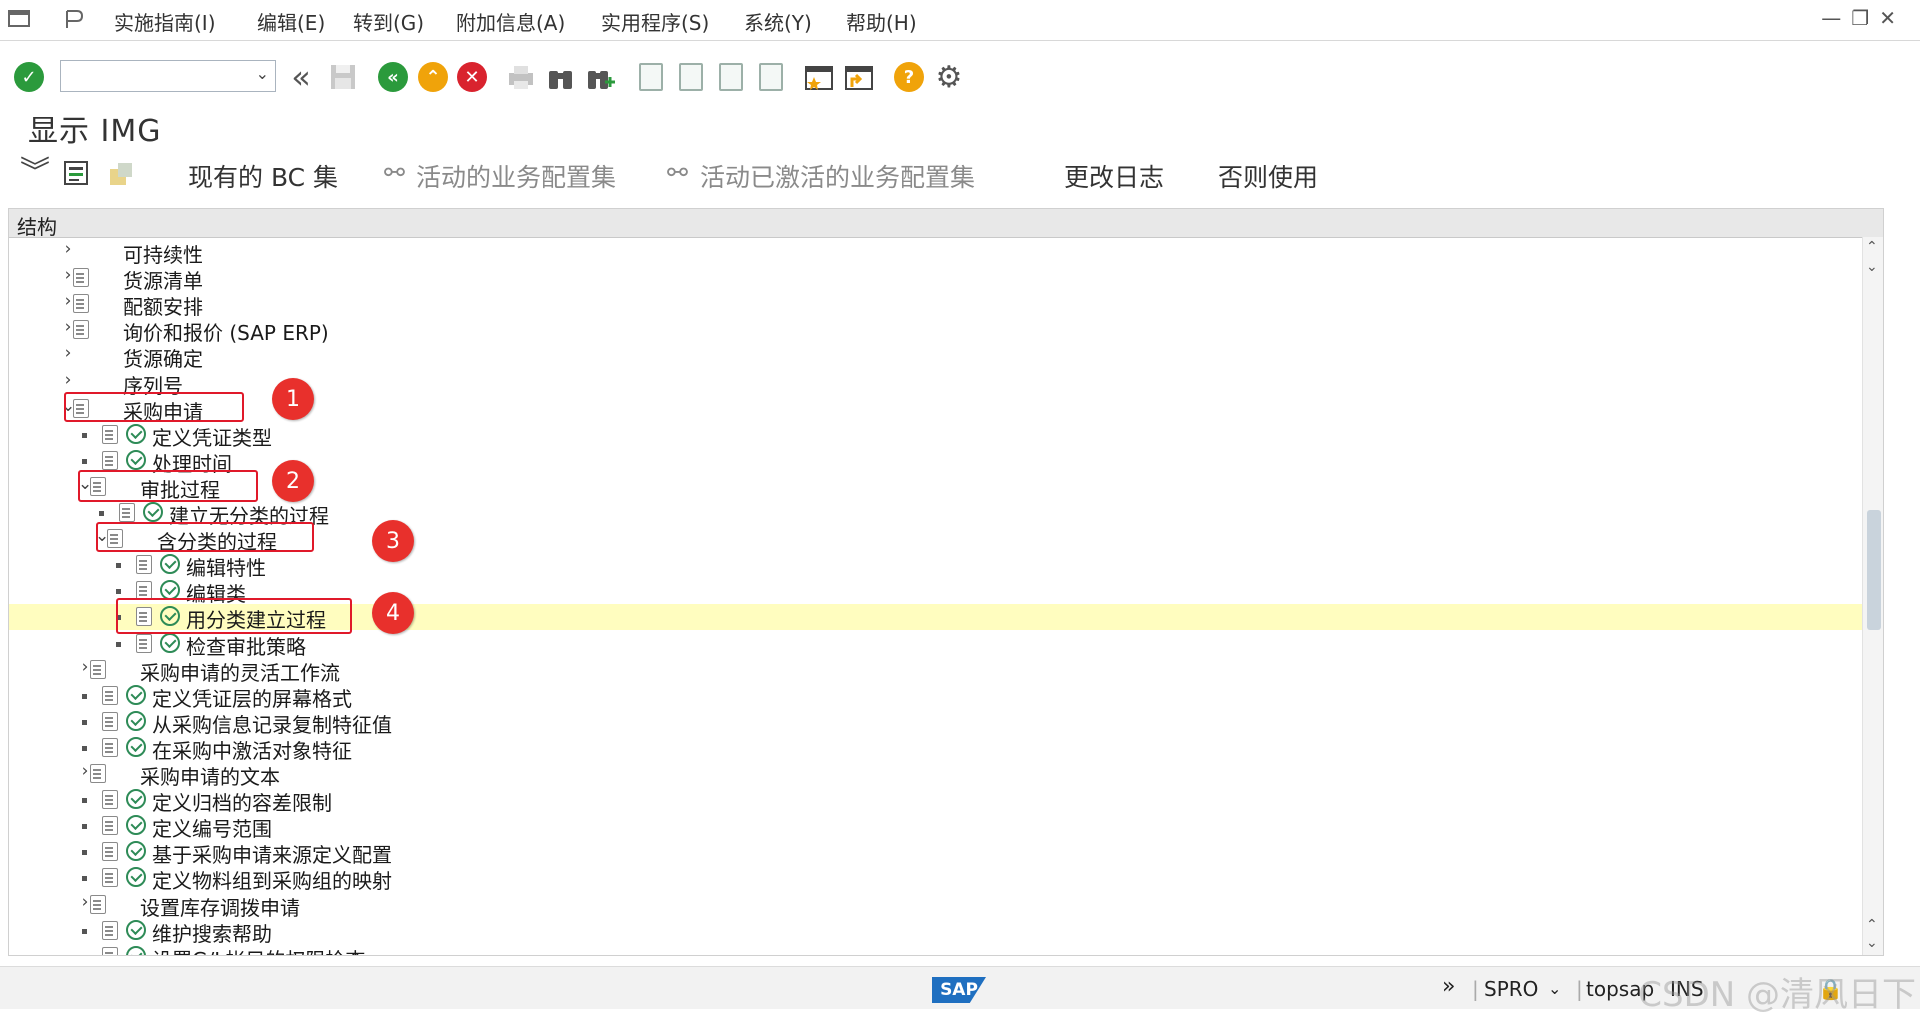 This screenshot has height=1016, width=1920. I want to click on back-icon: «, so click(393, 77).